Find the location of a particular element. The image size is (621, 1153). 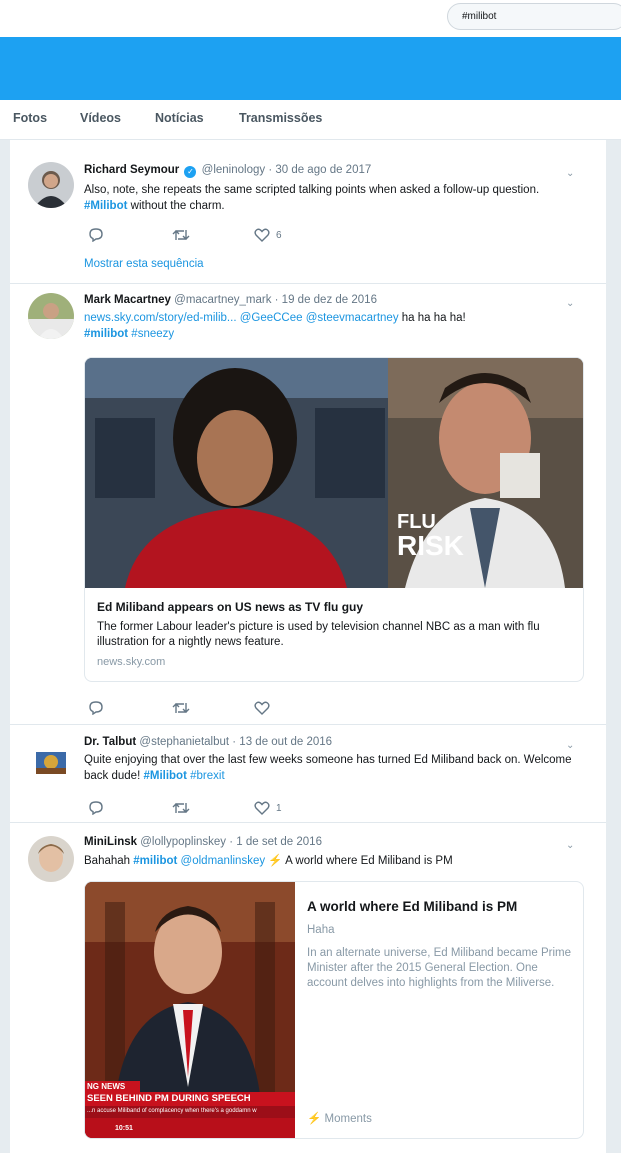

card-subtitle: Haha is located at coordinates (321, 930).